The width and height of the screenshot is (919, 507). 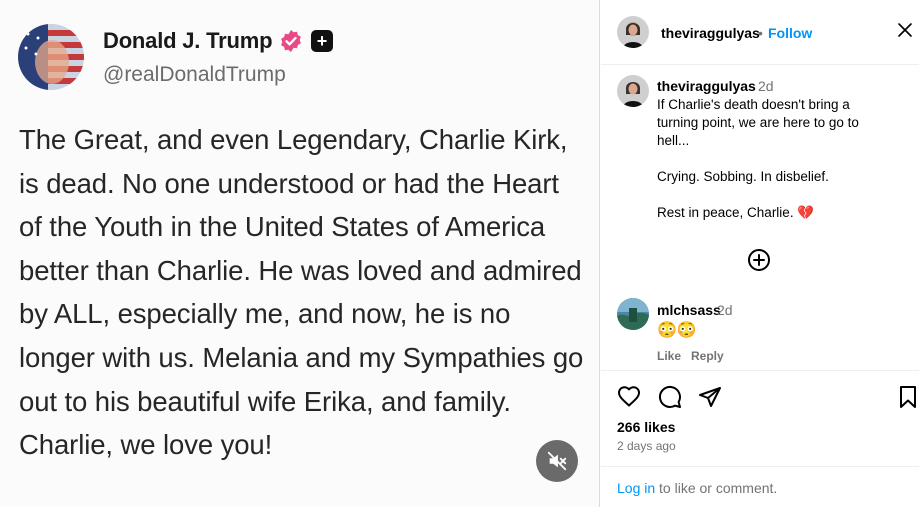 I want to click on share-button, so click(x=710, y=397).